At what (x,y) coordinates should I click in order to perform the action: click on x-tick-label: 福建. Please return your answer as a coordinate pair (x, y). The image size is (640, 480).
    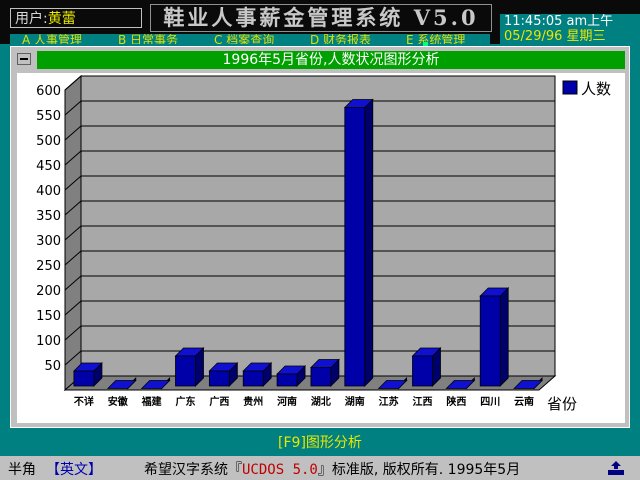
    Looking at the image, I should click on (152, 401).